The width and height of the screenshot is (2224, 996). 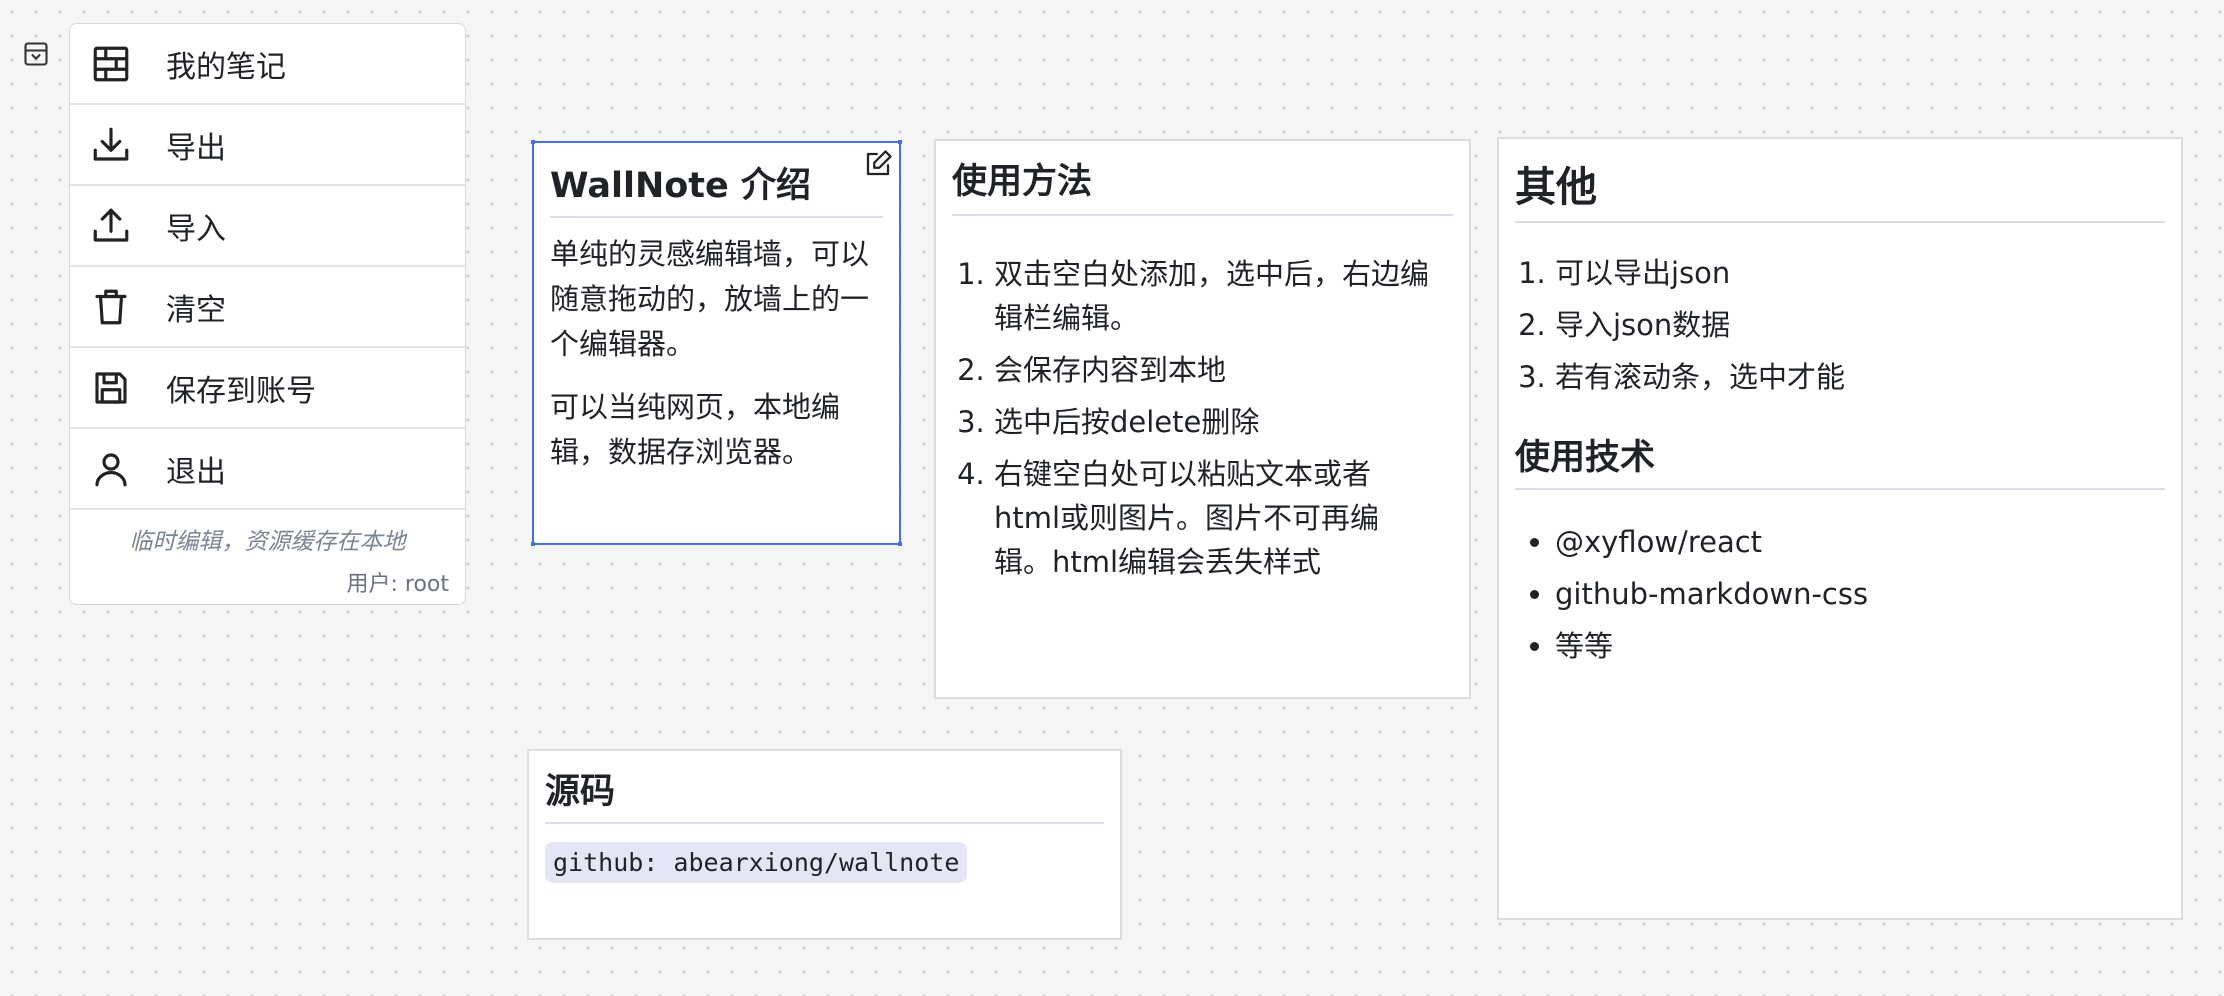 I want to click on menu-item-label: 导入, so click(x=196, y=229).